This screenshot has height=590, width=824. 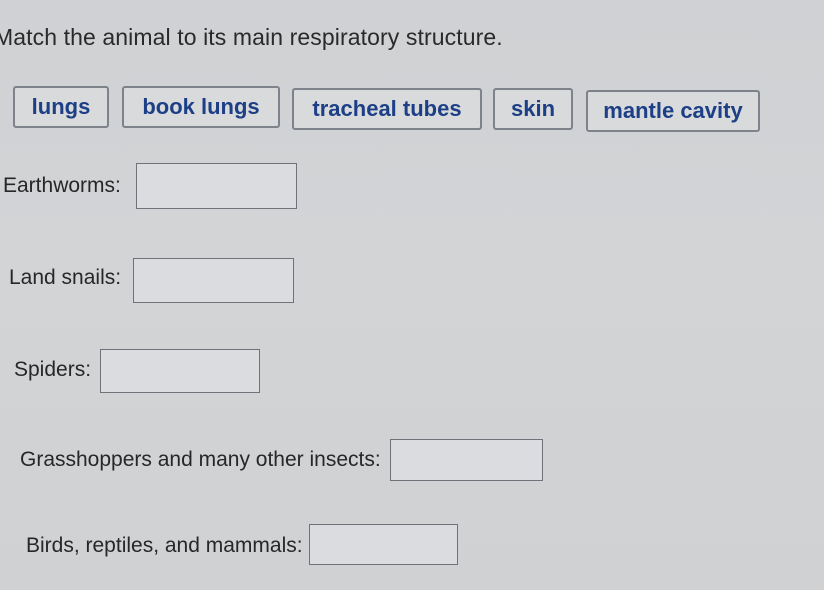 What do you see at coordinates (387, 109) in the screenshot?
I see `answer-chip-tracheal-tubes: tracheal tubes` at bounding box center [387, 109].